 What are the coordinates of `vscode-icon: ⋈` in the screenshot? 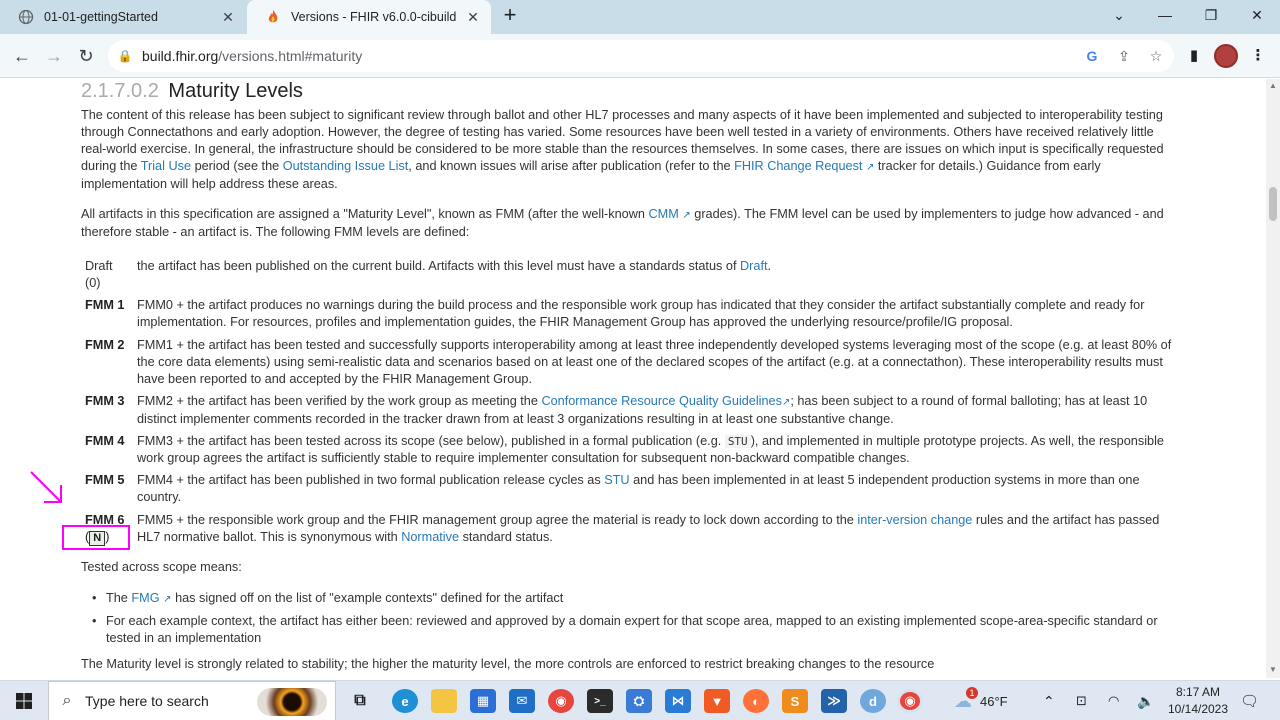 It's located at (678, 701).